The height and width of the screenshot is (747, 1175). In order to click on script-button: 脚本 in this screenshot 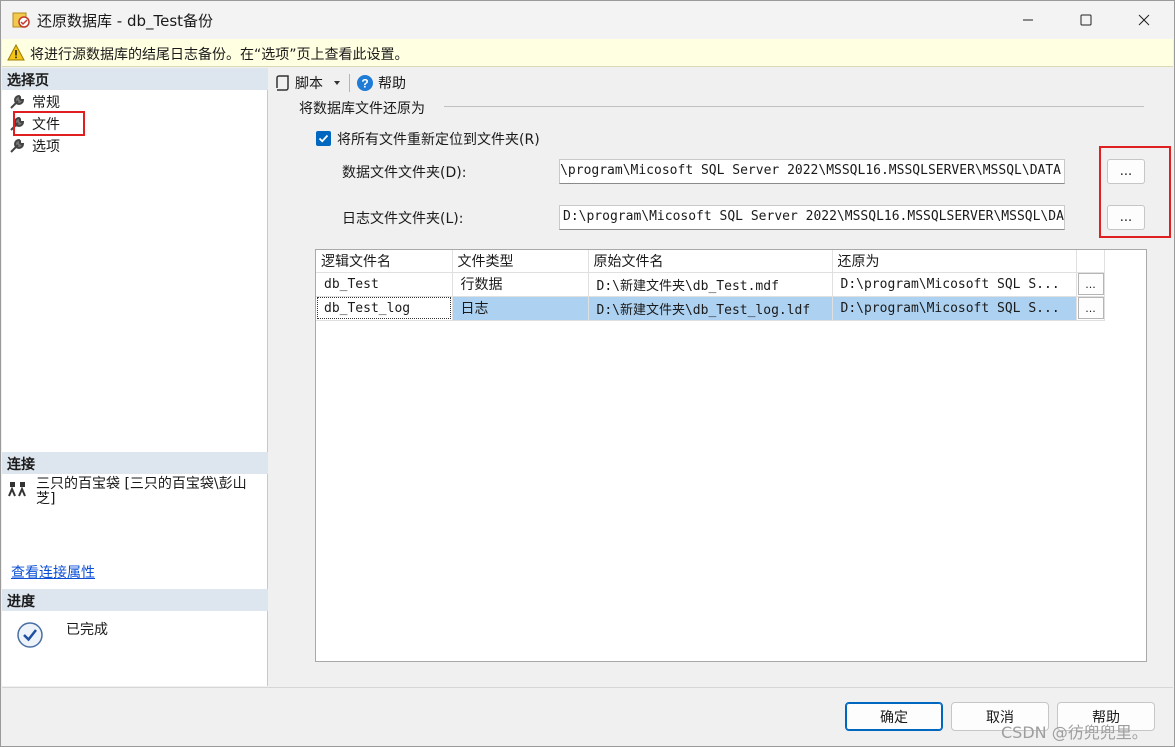, I will do `click(307, 83)`.